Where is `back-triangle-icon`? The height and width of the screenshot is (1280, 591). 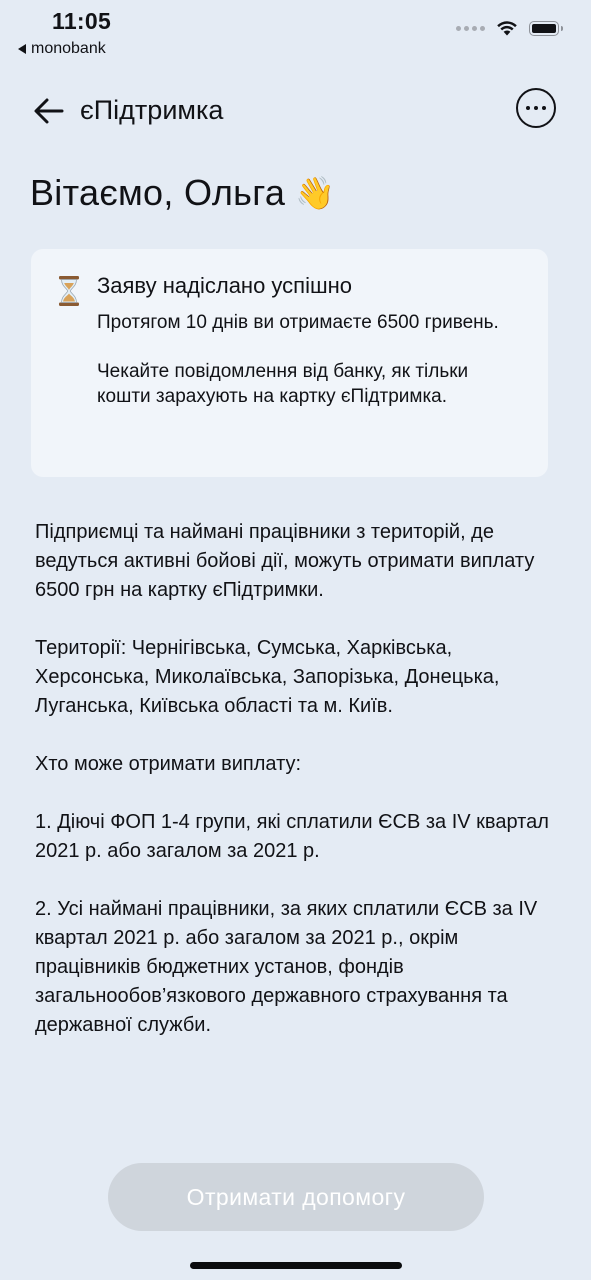 back-triangle-icon is located at coordinates (22, 49).